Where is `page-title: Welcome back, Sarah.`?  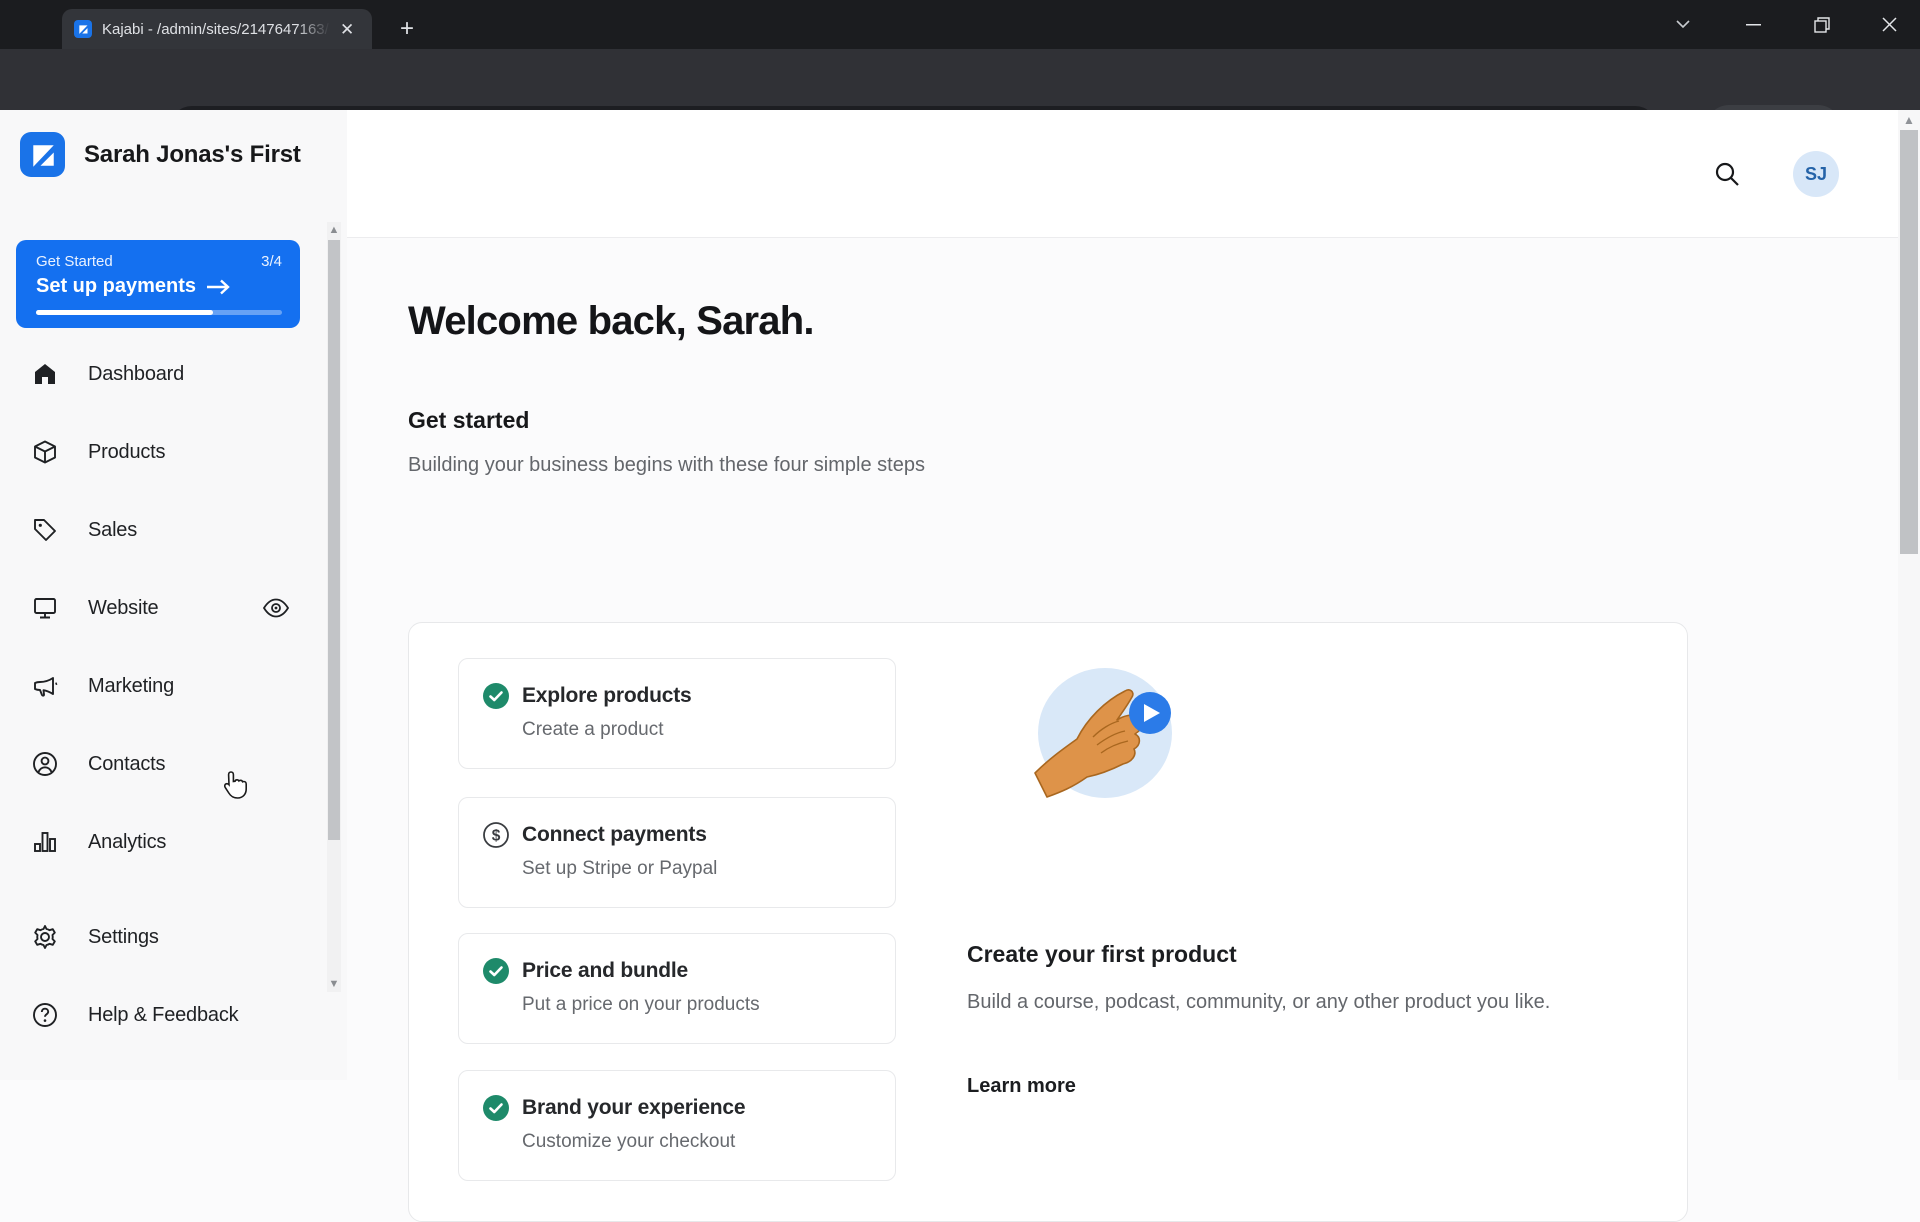
page-title: Welcome back, Sarah. is located at coordinates (611, 321).